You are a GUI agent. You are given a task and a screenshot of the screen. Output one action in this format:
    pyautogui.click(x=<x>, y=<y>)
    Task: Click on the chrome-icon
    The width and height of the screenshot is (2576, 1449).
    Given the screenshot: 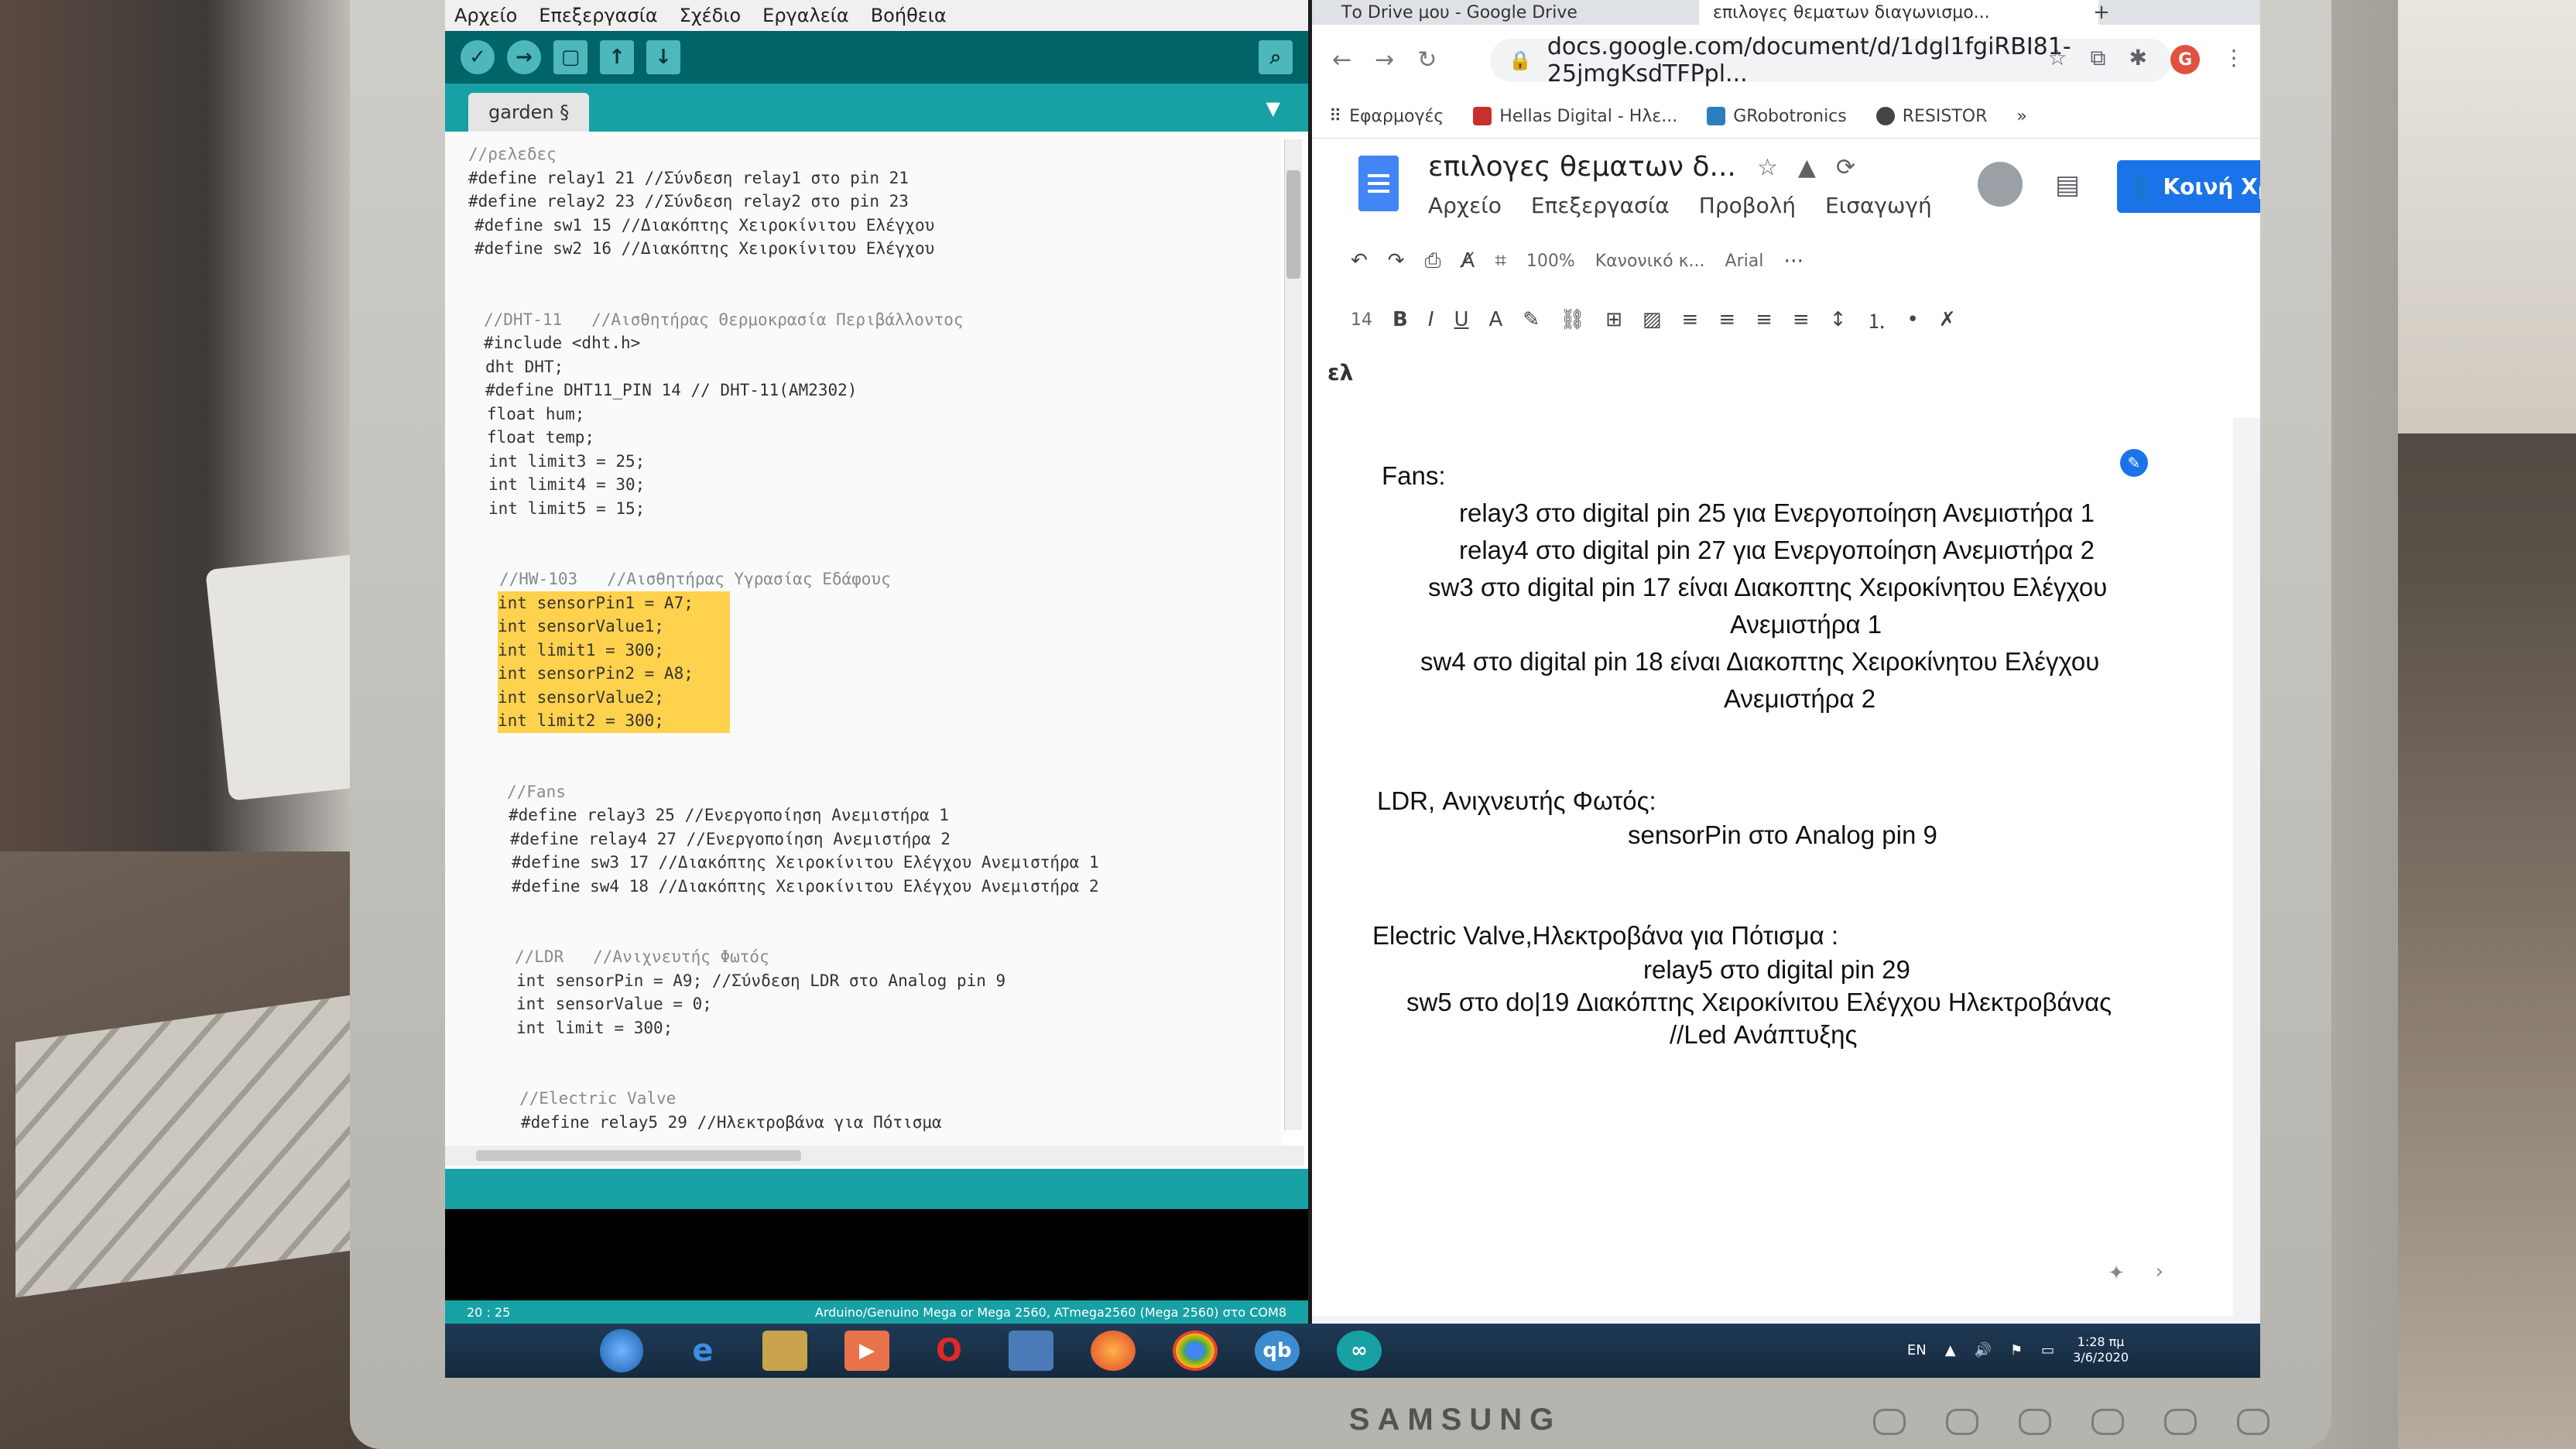 What is the action you would take?
    pyautogui.click(x=1195, y=1351)
    